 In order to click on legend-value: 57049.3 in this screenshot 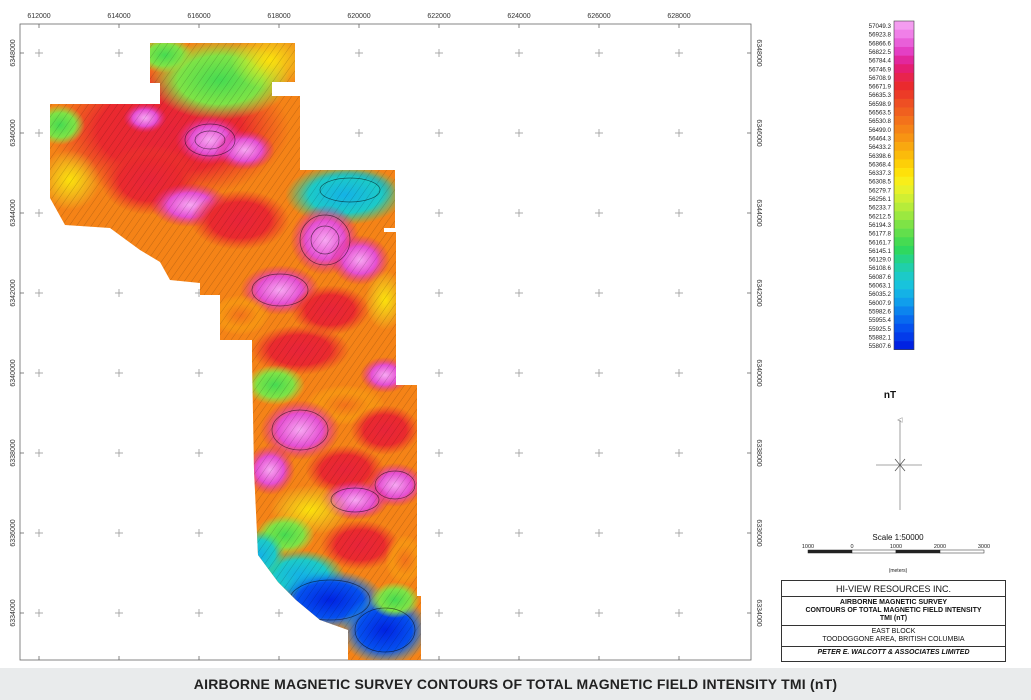, I will do `click(880, 26)`.